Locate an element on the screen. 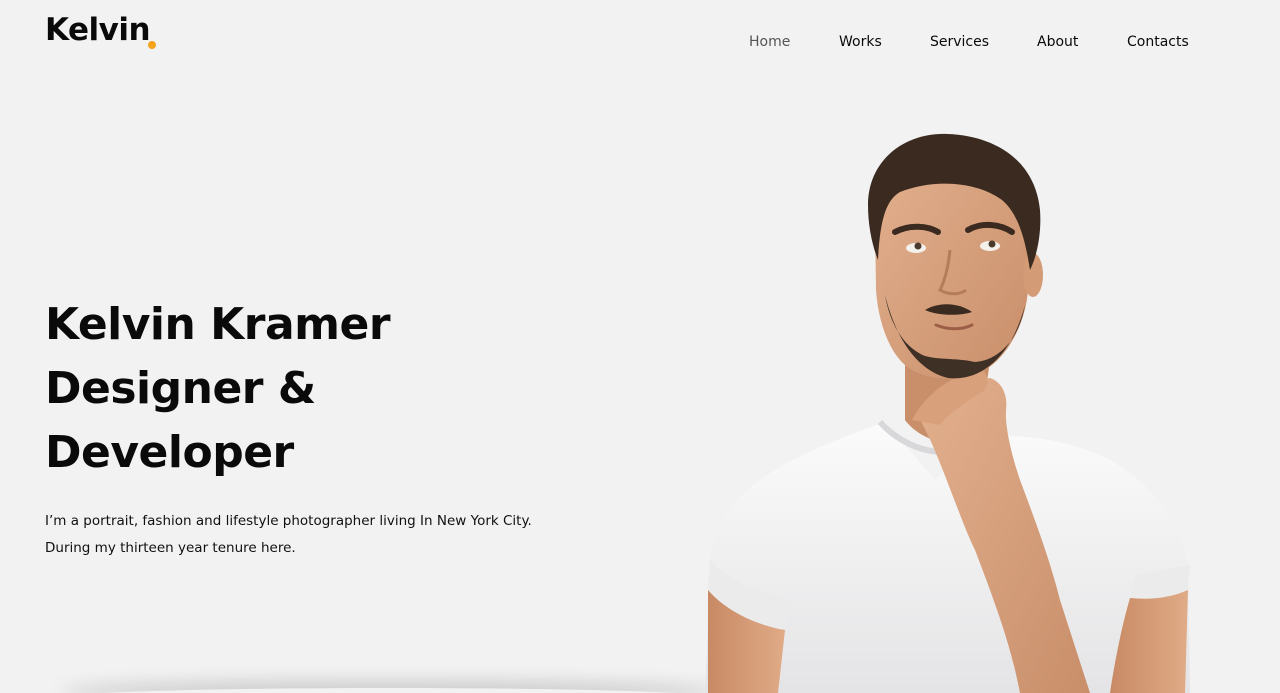 This screenshot has width=1280, height=693. hero-title-line: Designer & is located at coordinates (180, 388).